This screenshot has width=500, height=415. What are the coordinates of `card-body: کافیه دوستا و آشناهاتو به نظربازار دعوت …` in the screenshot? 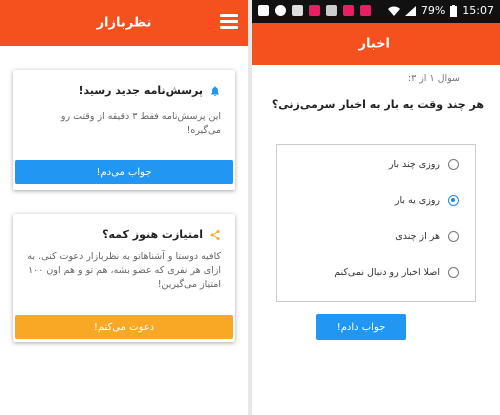 It's located at (124, 270).